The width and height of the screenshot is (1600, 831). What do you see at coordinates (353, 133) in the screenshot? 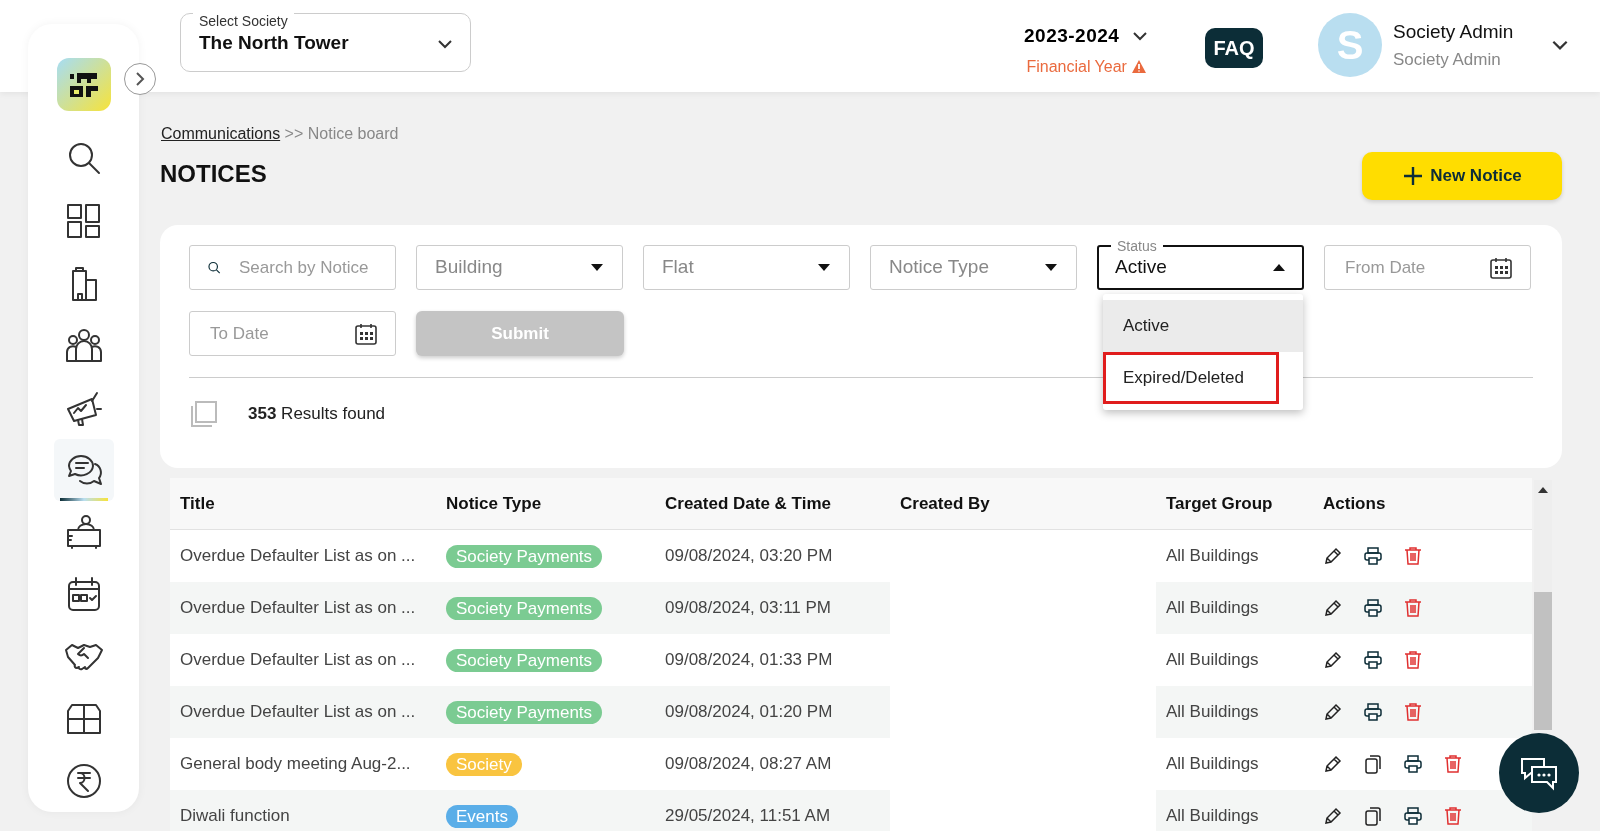
I see `breadcrumb-current: Notice board` at bounding box center [353, 133].